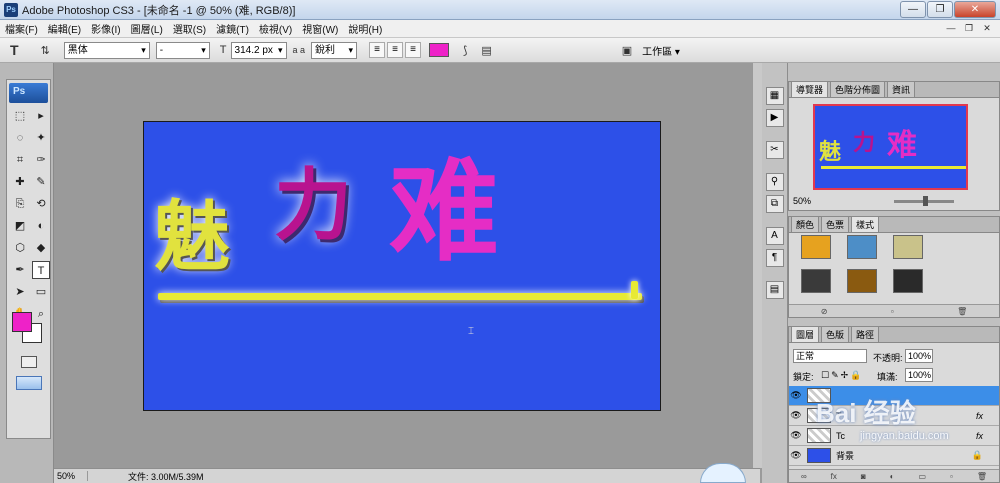  Describe the element at coordinates (975, 9) in the screenshot. I see `close-button: ✕` at that location.